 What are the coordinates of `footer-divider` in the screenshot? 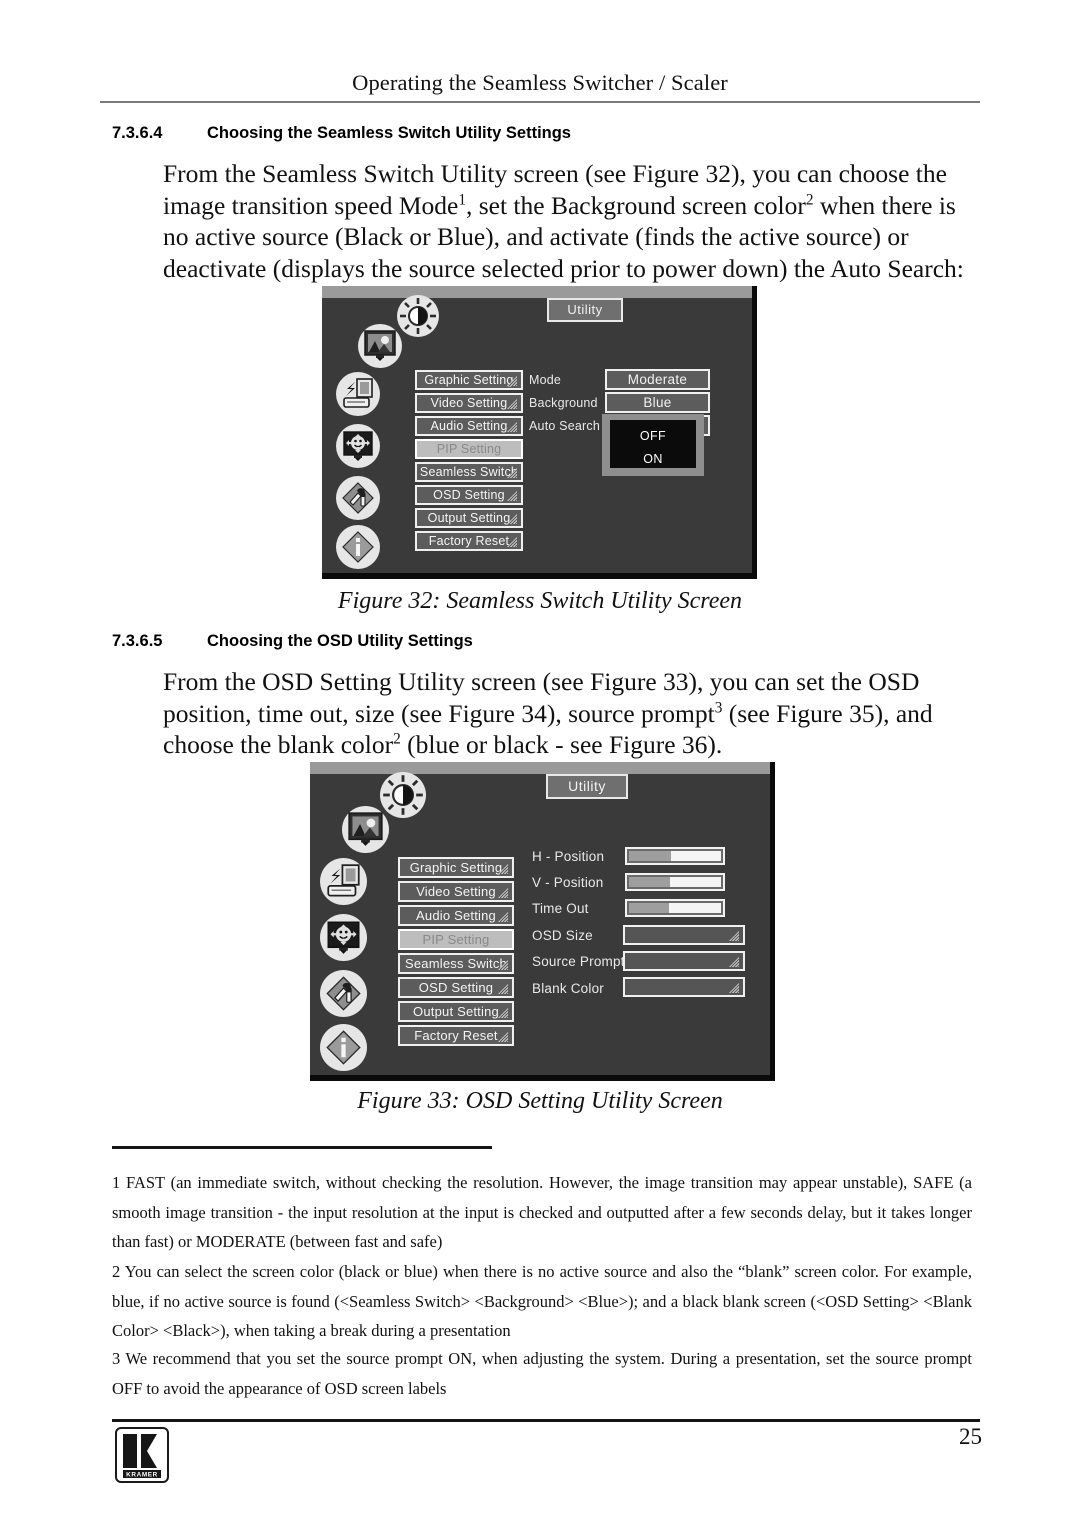 It's located at (546, 1420).